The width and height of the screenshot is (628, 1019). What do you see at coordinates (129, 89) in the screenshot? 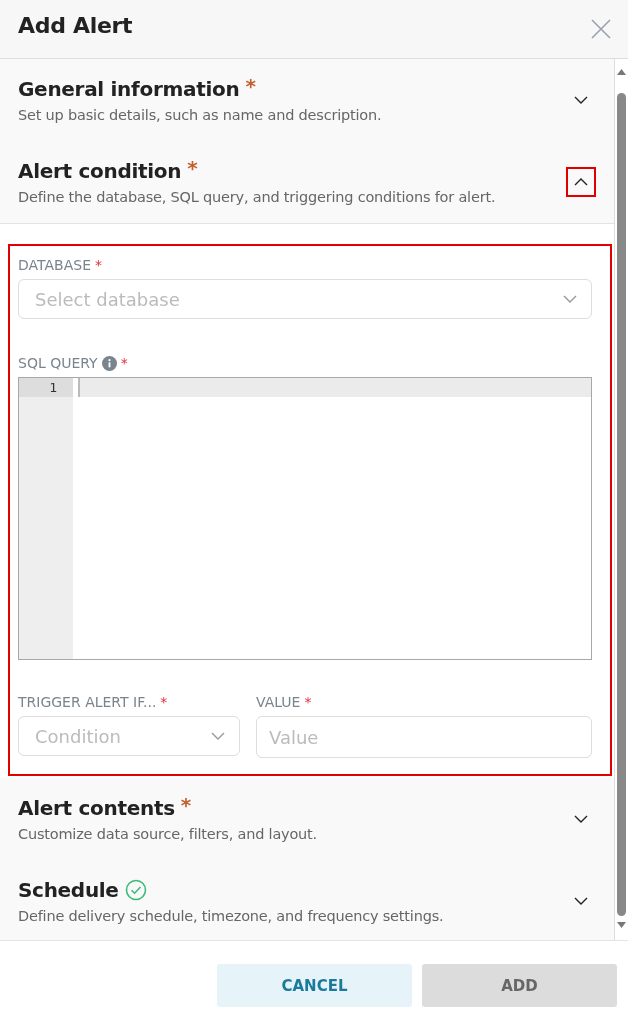
I see `section-title: General information` at bounding box center [129, 89].